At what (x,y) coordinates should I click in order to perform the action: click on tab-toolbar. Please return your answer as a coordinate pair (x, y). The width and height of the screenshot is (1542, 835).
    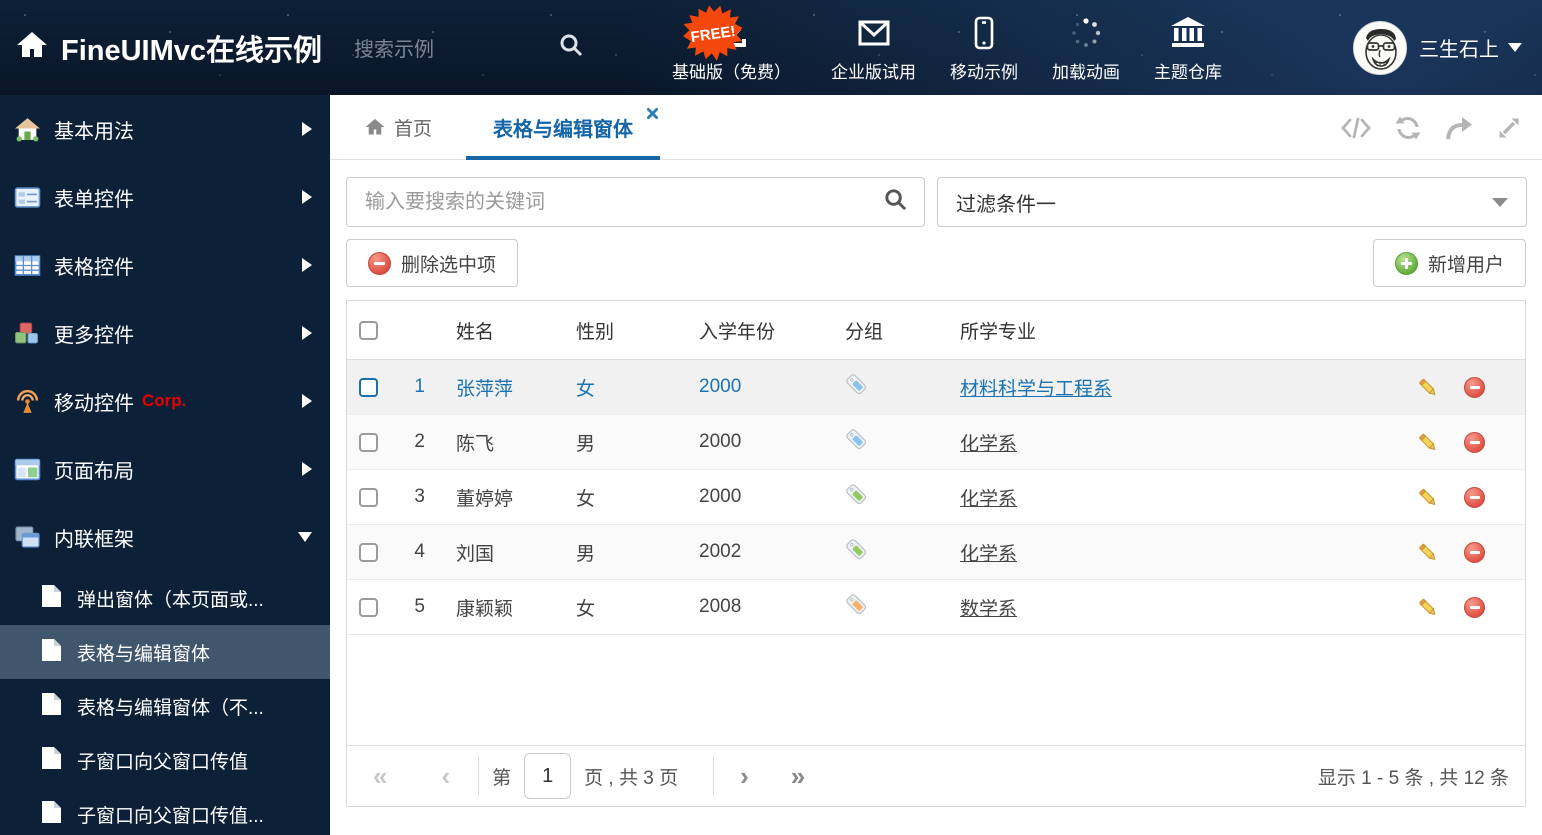
    Looking at the image, I should click on (1431, 127).